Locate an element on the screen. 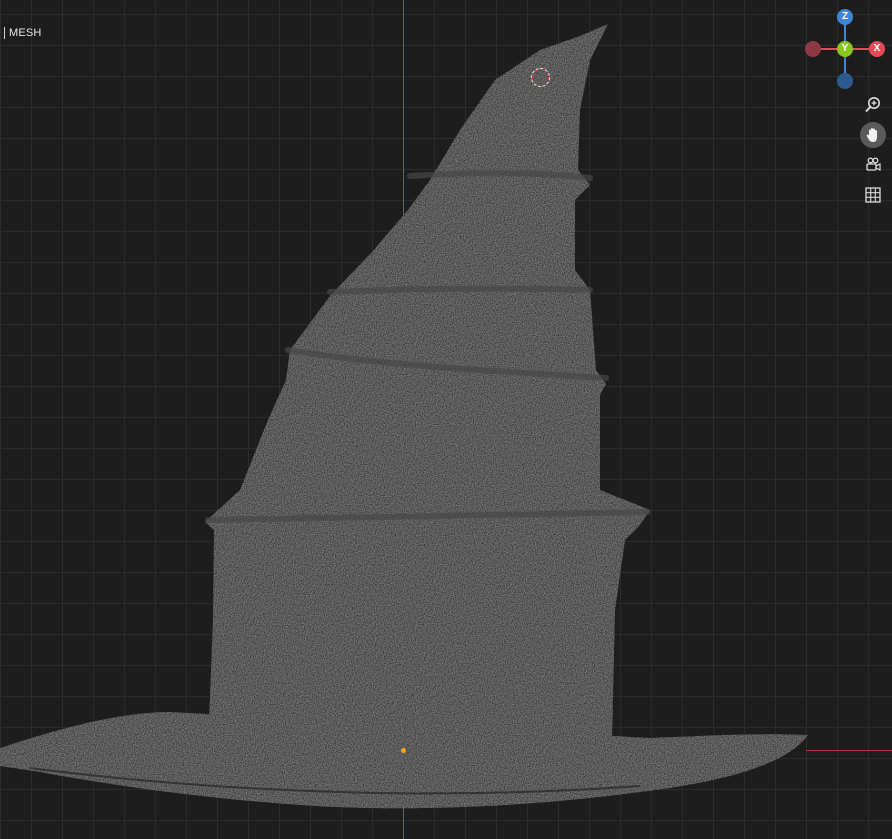 This screenshot has height=839, width=892. gizmo-z-axis: Z is located at coordinates (845, 17).